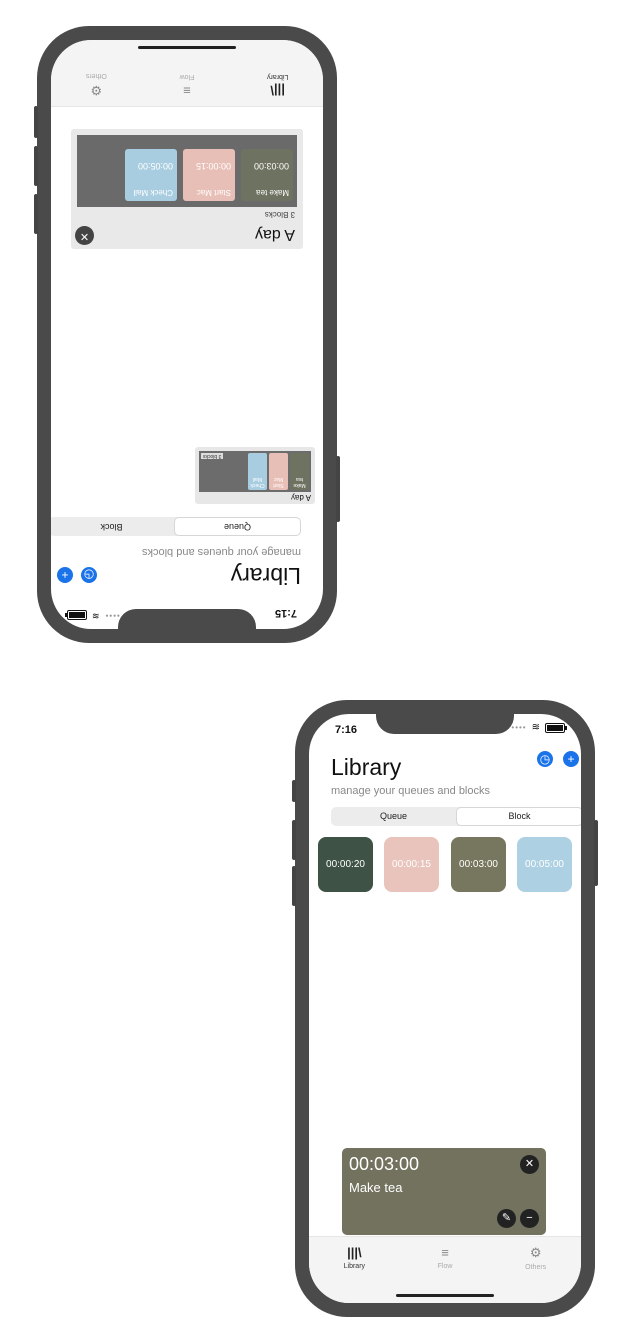 This screenshot has width=621, height=1344. Describe the element at coordinates (267, 175) in the screenshot. I see `detail-block: Make tea 00:03:00` at that location.